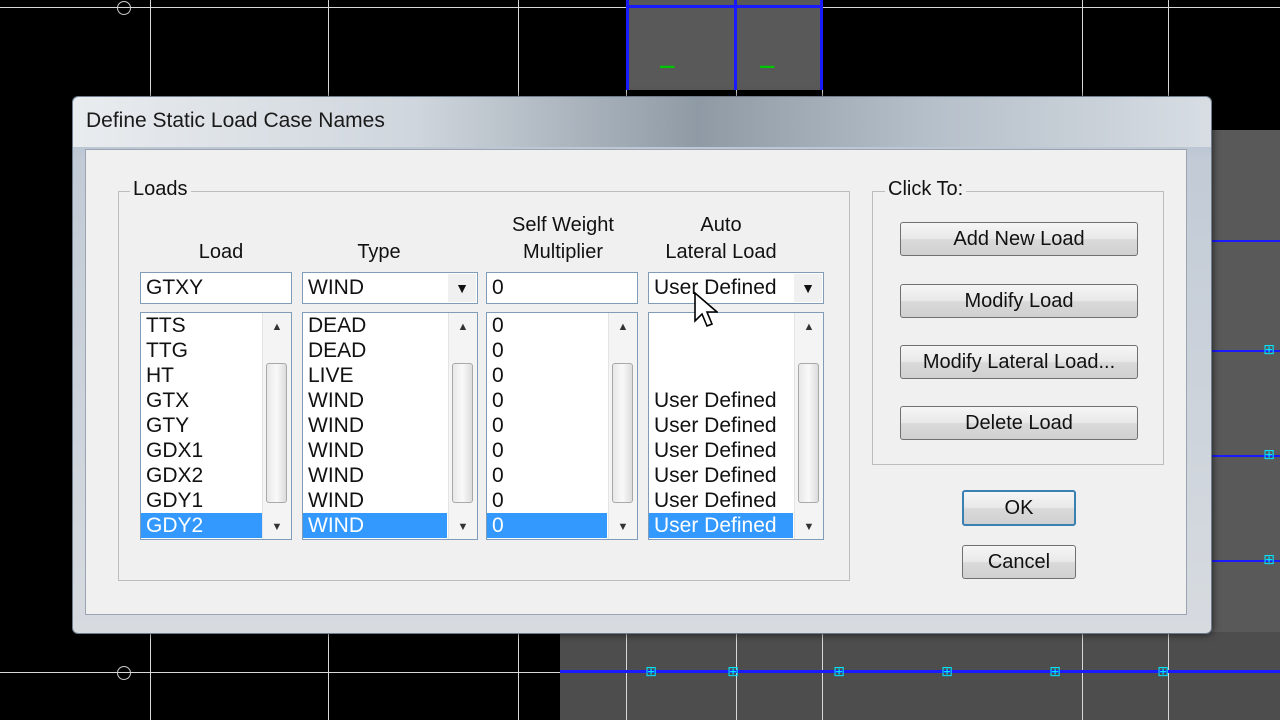  I want to click on auto-lateral-header-line2: Lateral Load, so click(721, 252).